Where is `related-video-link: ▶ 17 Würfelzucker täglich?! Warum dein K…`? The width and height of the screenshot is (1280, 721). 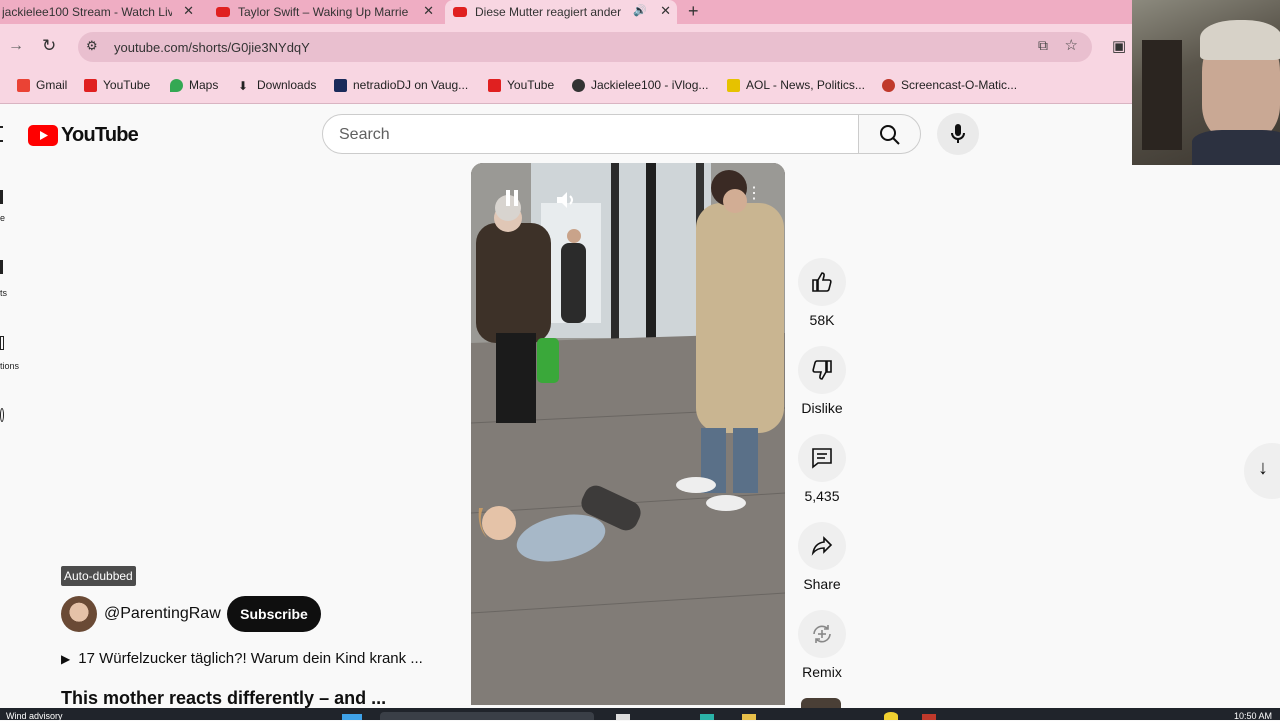 related-video-link: ▶ 17 Würfelzucker täglich?! Warum dein K… is located at coordinates (242, 658).